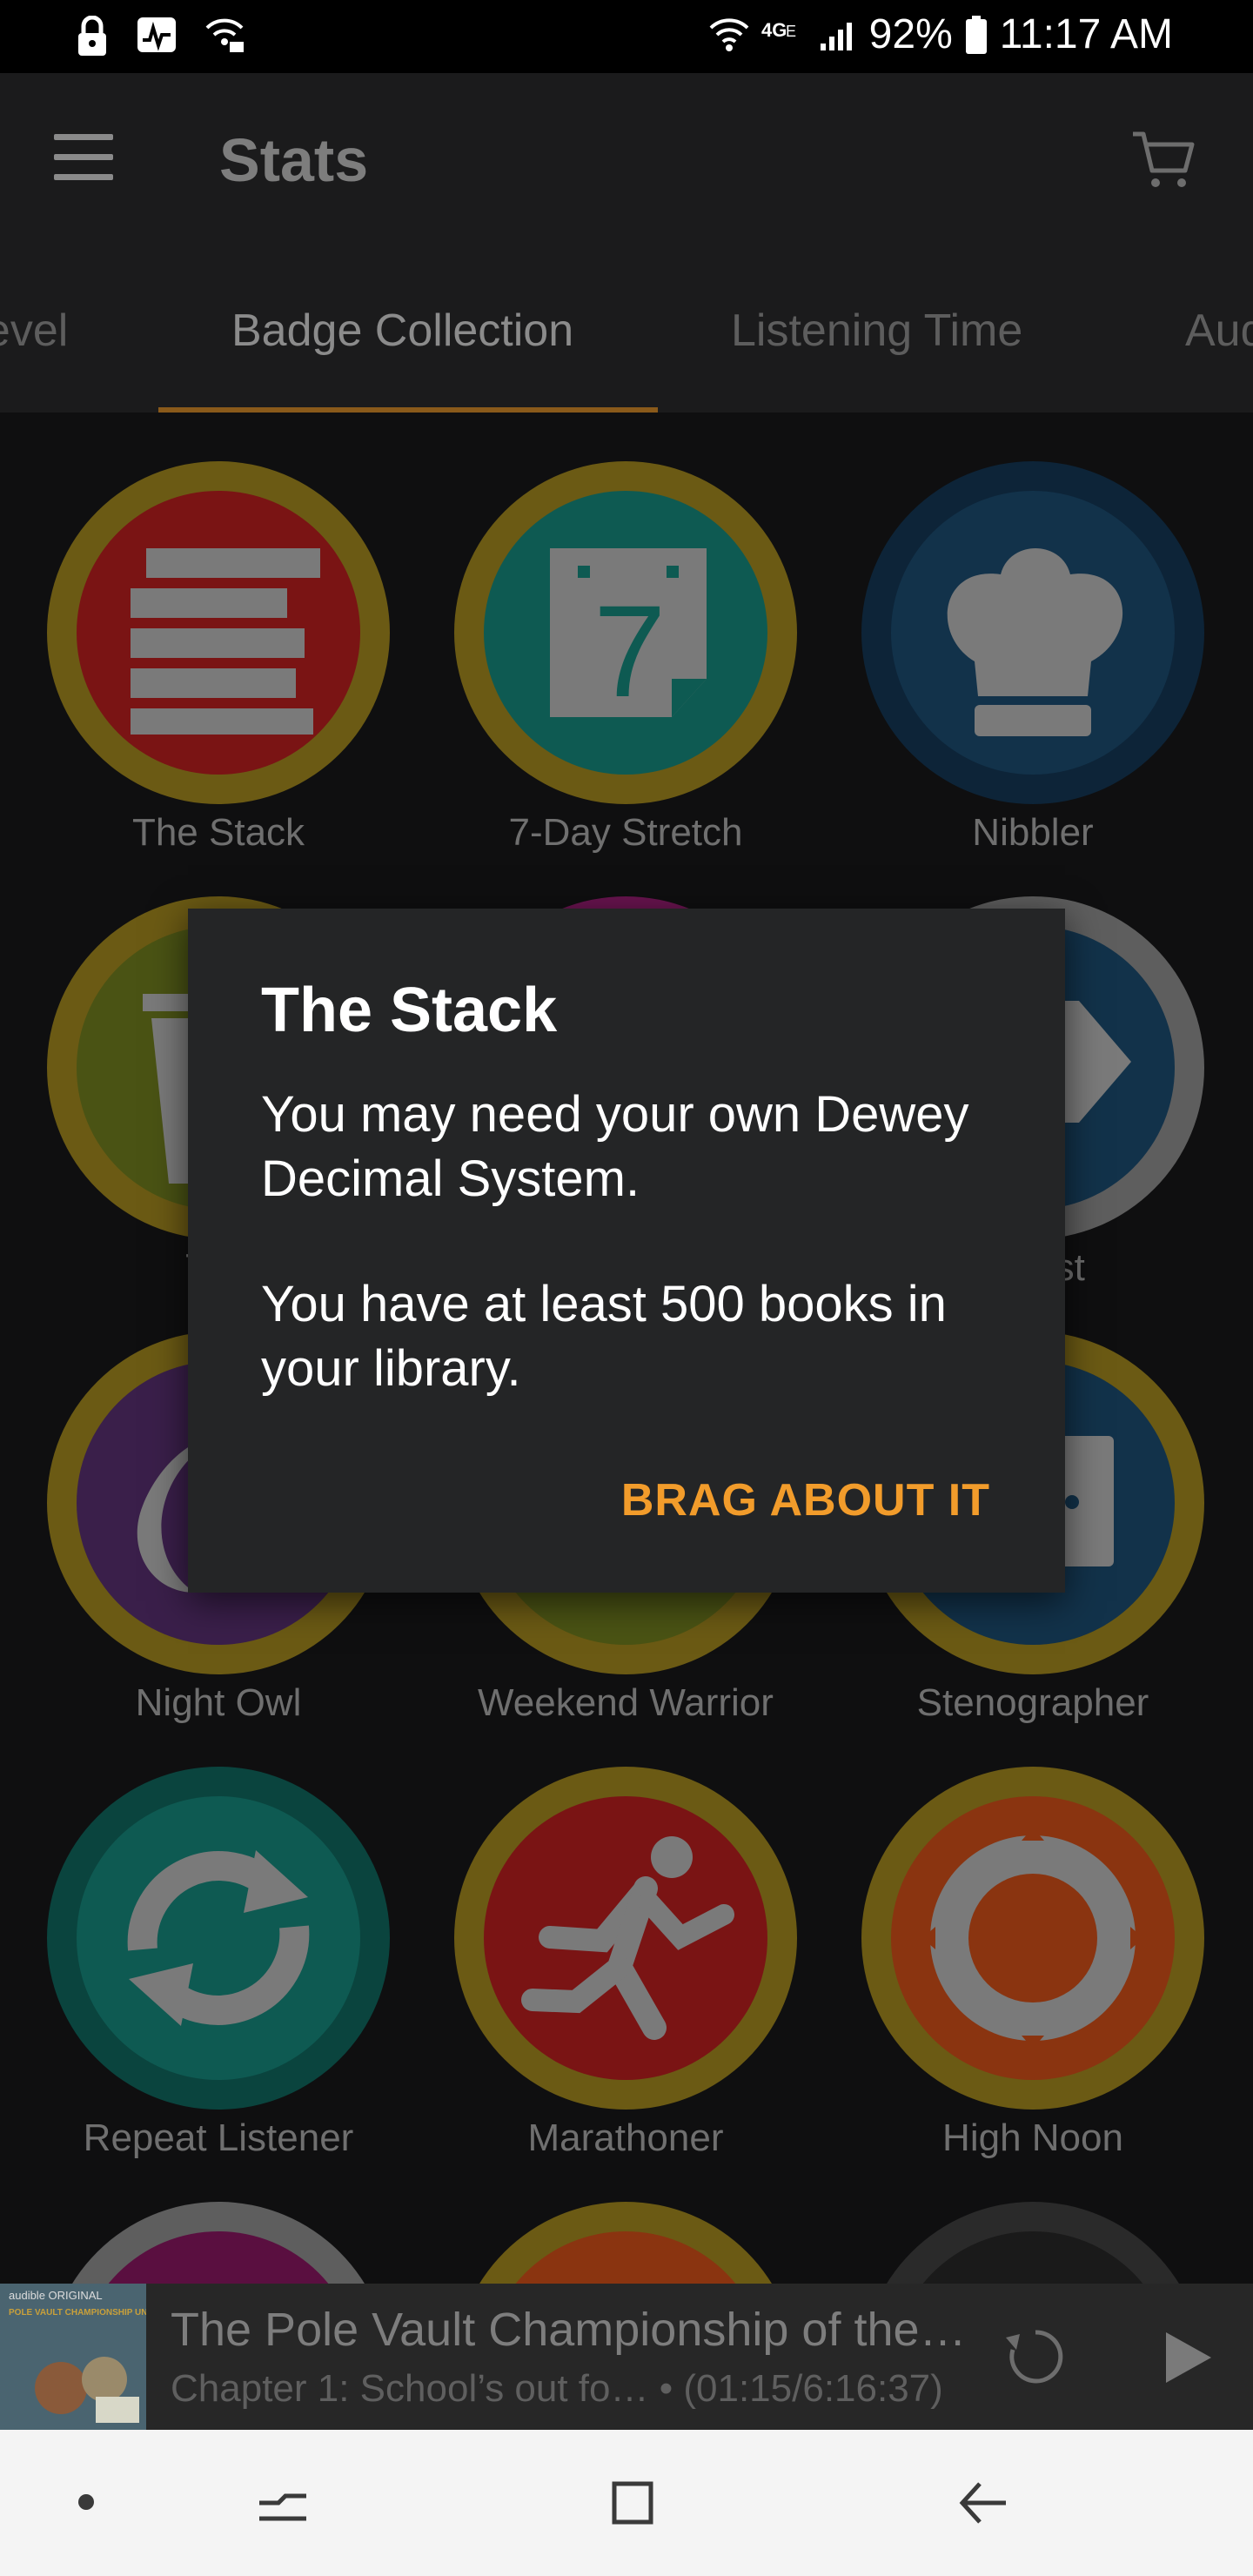 This screenshot has height=2576, width=1253. I want to click on badge-label: Repeat Listener, so click(218, 2137).